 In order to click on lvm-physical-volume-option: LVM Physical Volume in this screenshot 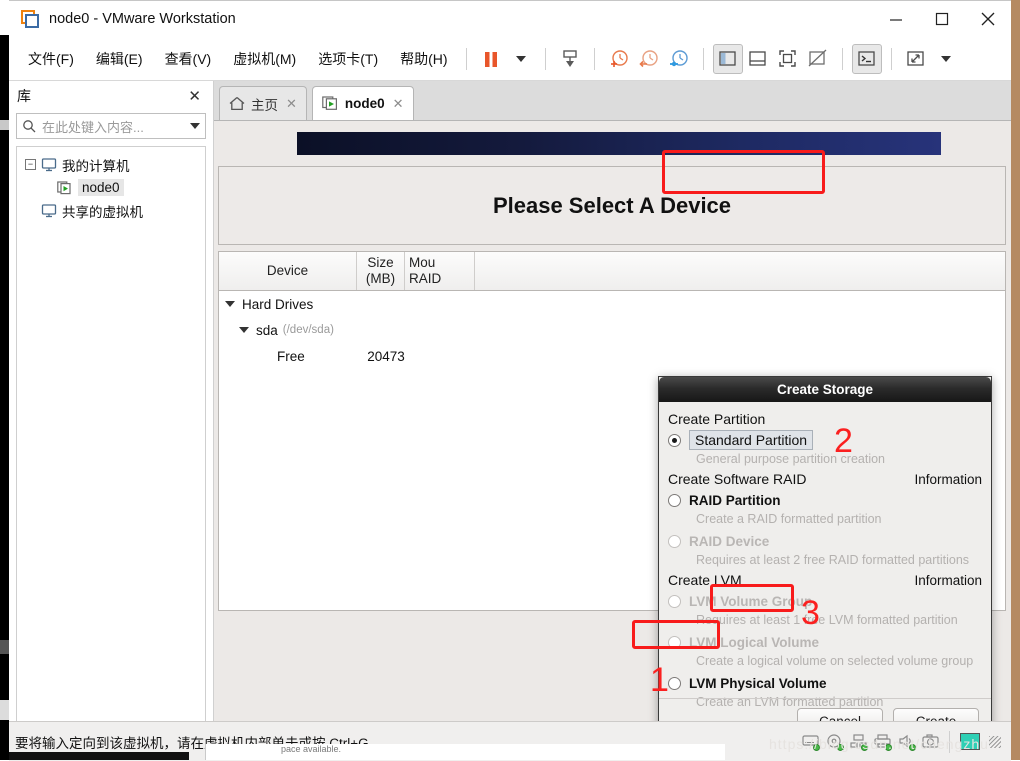, I will do `click(825, 683)`.